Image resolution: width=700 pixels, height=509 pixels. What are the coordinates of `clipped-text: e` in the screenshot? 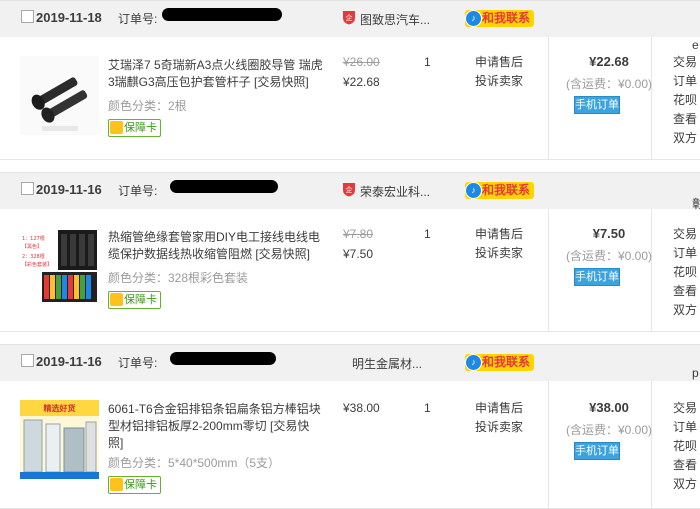 It's located at (695, 45).